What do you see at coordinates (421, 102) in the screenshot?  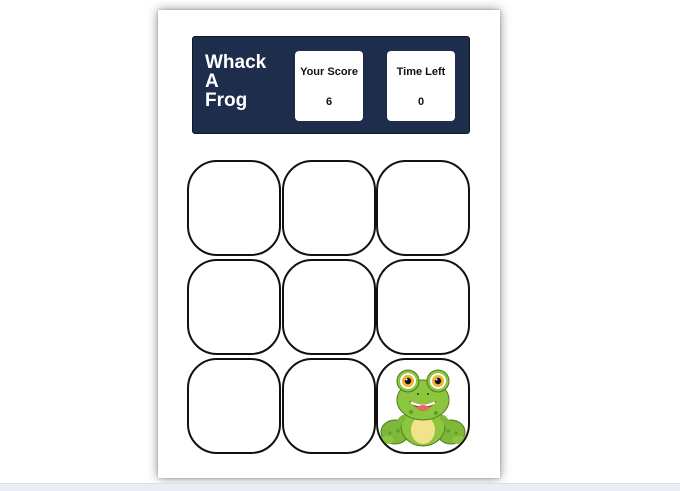 I see `time-left-value: 0` at bounding box center [421, 102].